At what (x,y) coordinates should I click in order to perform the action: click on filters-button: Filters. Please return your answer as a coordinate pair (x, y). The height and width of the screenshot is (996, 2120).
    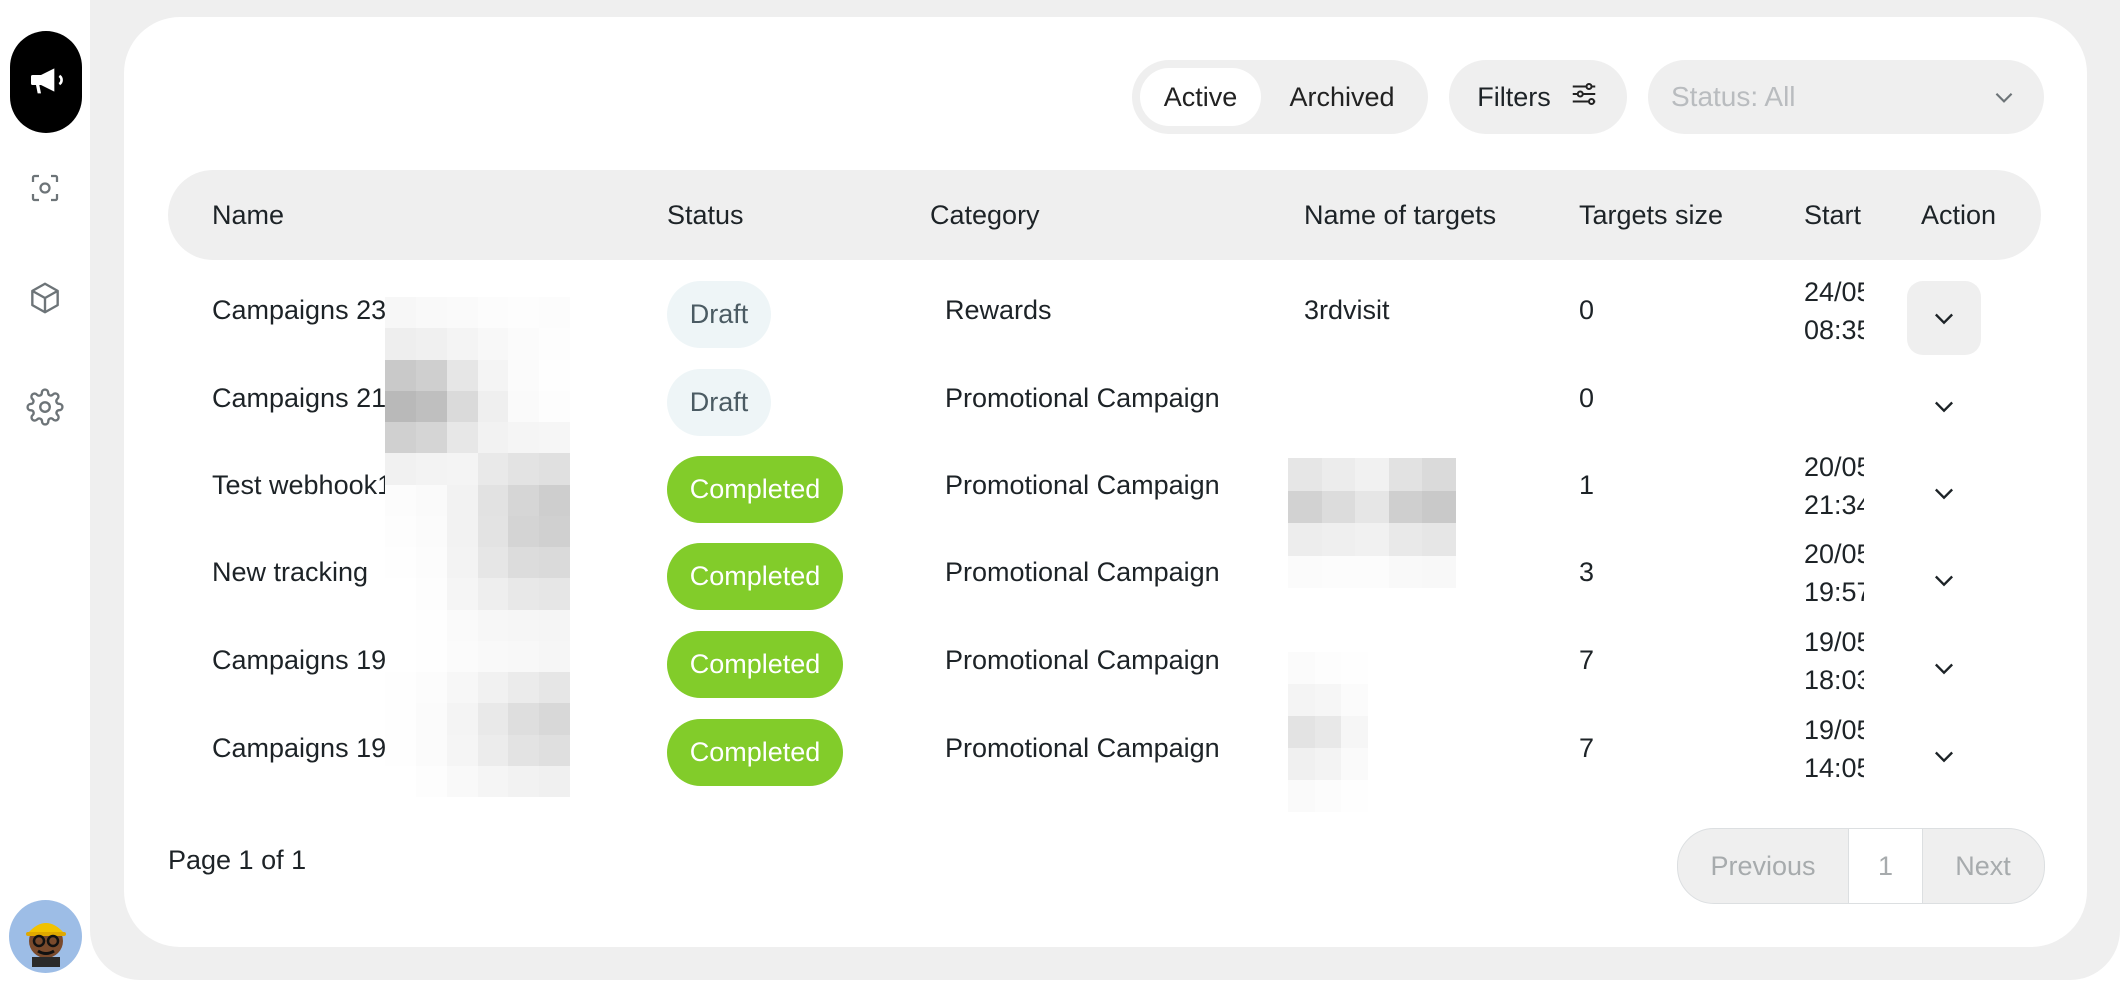
    Looking at the image, I should click on (1538, 97).